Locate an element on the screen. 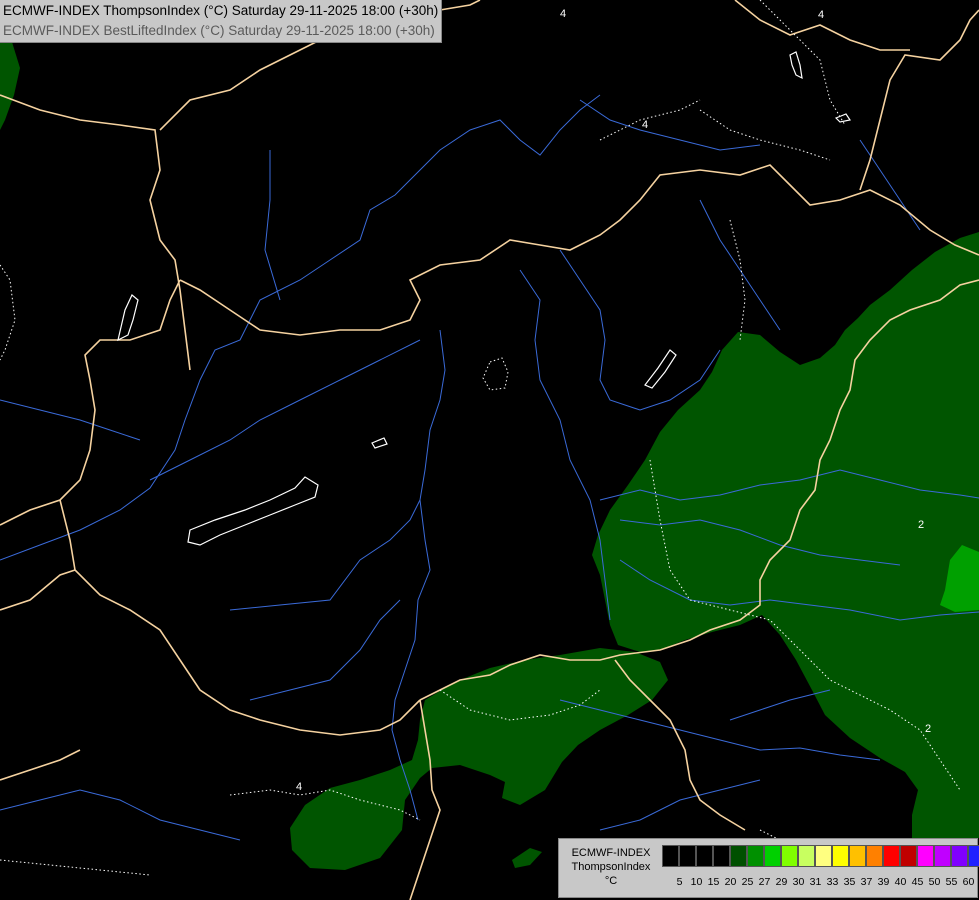 The width and height of the screenshot is (979, 900). legend-level-label: 60 is located at coordinates (968, 882).